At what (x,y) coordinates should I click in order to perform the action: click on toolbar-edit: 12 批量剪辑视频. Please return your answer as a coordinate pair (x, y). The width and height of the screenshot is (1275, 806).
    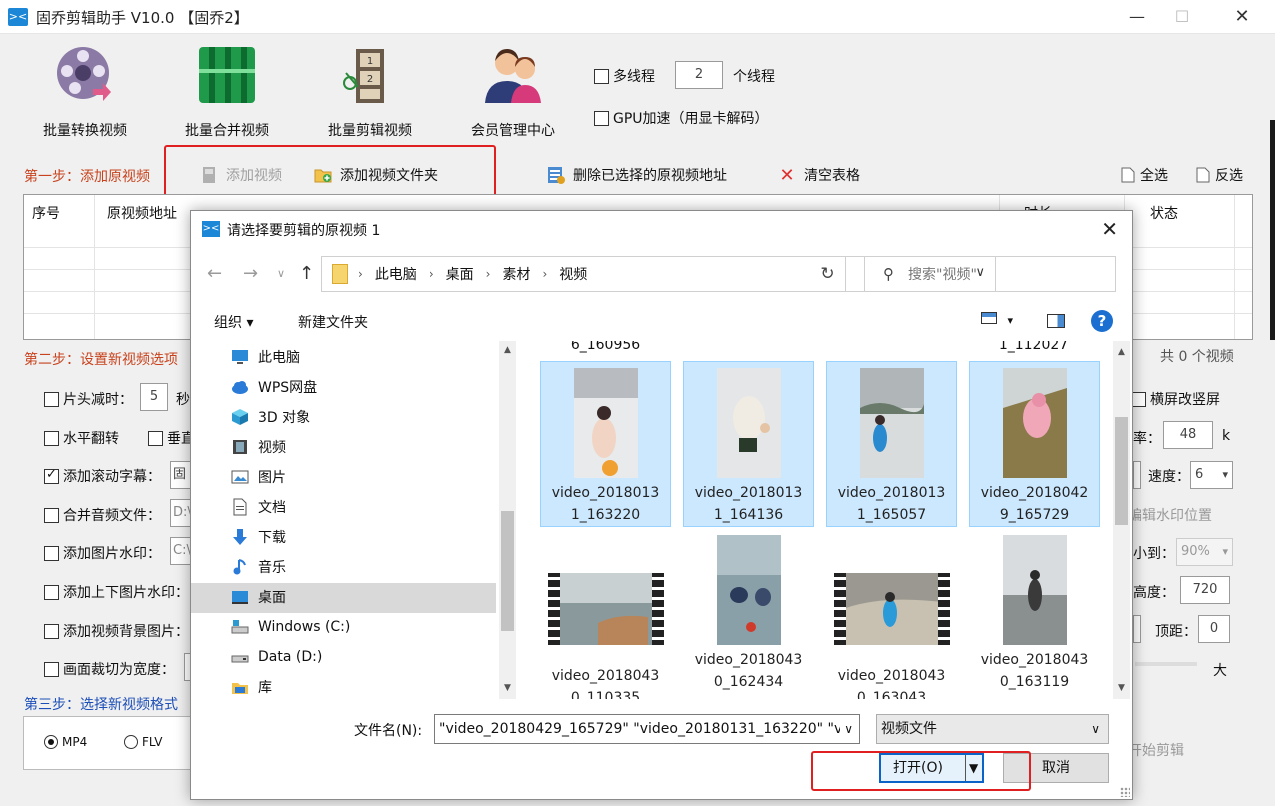
    Looking at the image, I should click on (370, 92).